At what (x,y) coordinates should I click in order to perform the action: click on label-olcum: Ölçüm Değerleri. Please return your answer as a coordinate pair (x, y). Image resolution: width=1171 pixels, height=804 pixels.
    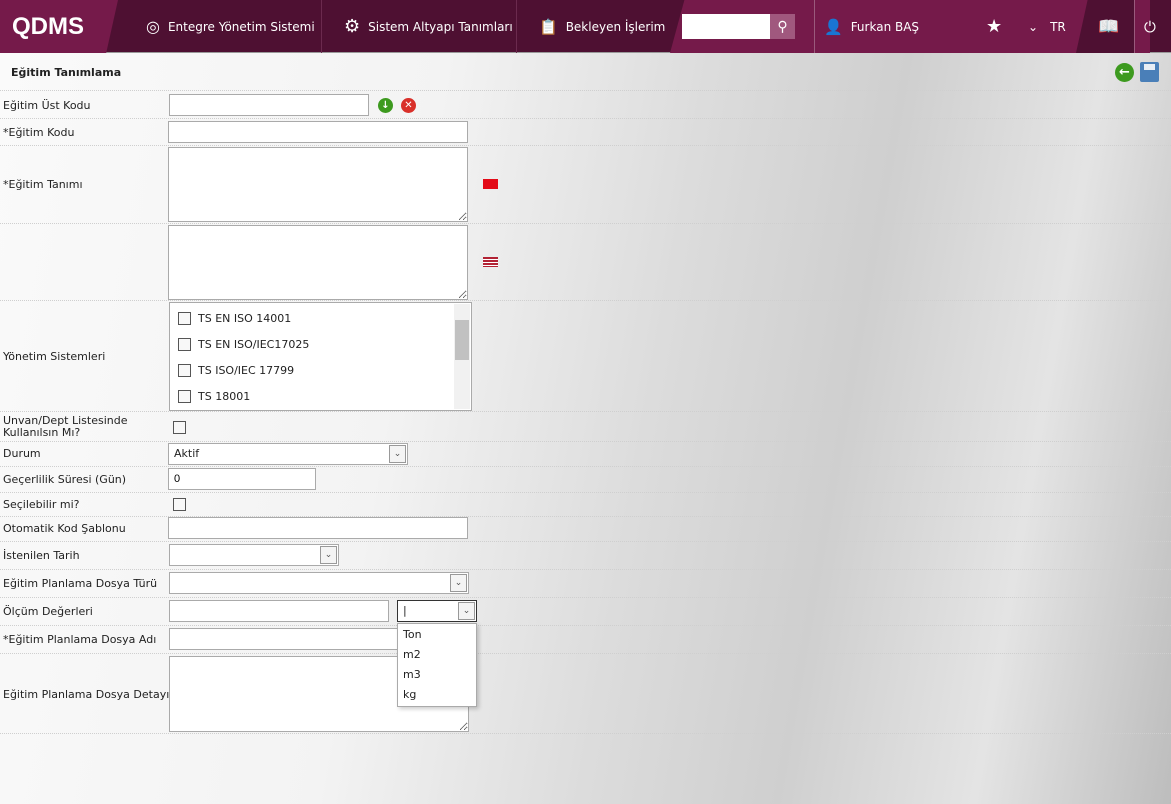
    Looking at the image, I should click on (48, 611).